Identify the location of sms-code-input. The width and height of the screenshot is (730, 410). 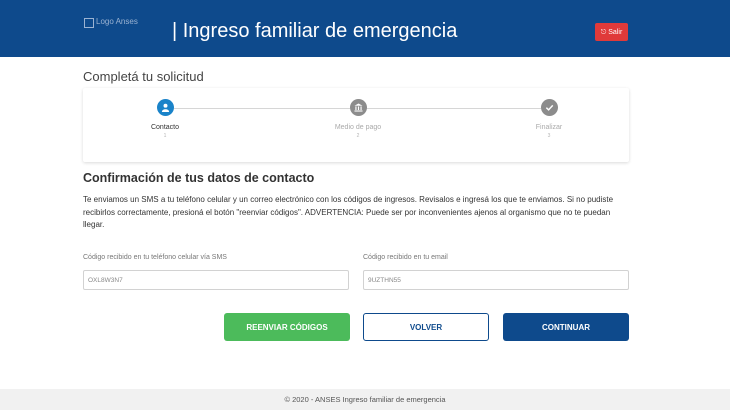
(216, 280).